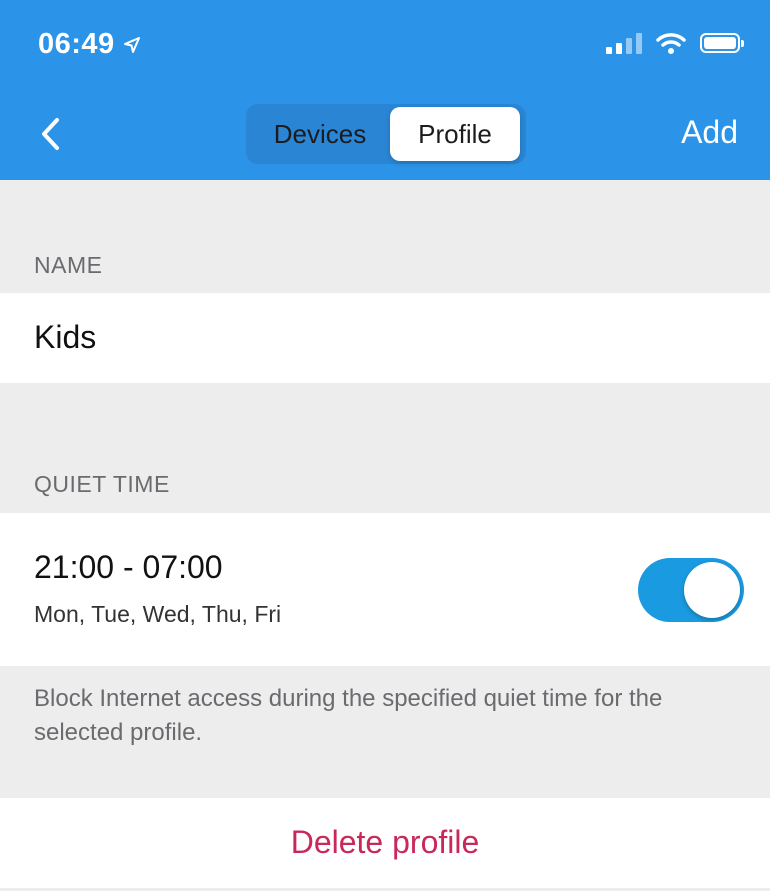  Describe the element at coordinates (68, 265) in the screenshot. I see `name-section-label: NAME` at that location.